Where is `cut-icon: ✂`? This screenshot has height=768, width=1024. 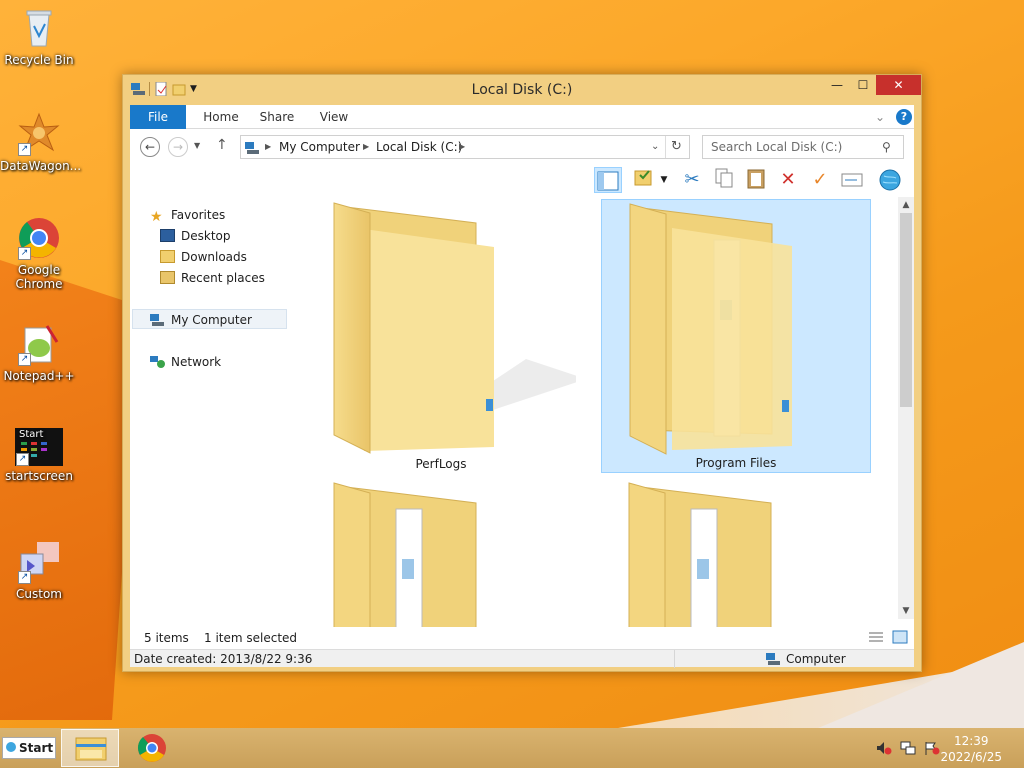 cut-icon: ✂ is located at coordinates (692, 180).